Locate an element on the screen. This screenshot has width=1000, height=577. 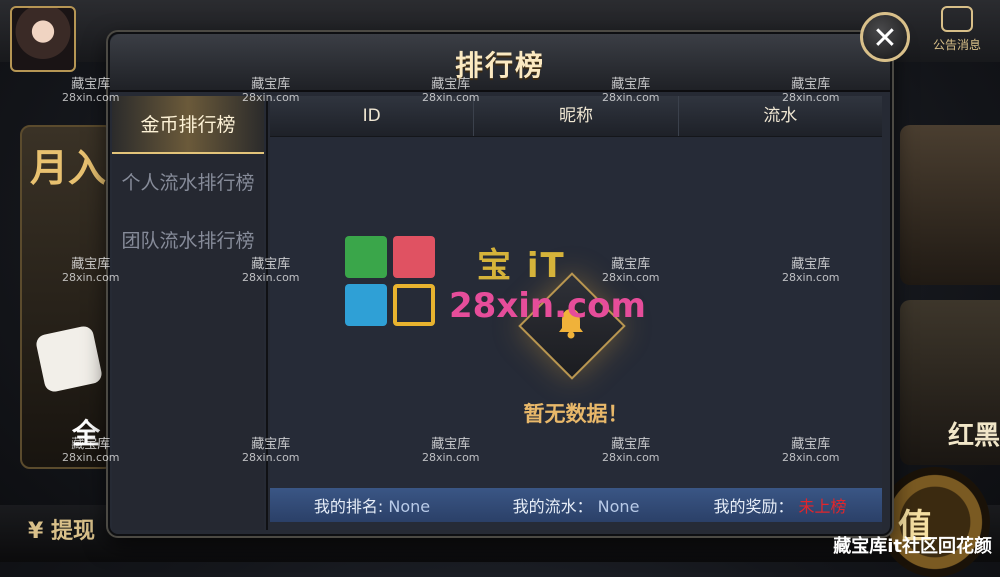
dice-icon is located at coordinates (69, 359).